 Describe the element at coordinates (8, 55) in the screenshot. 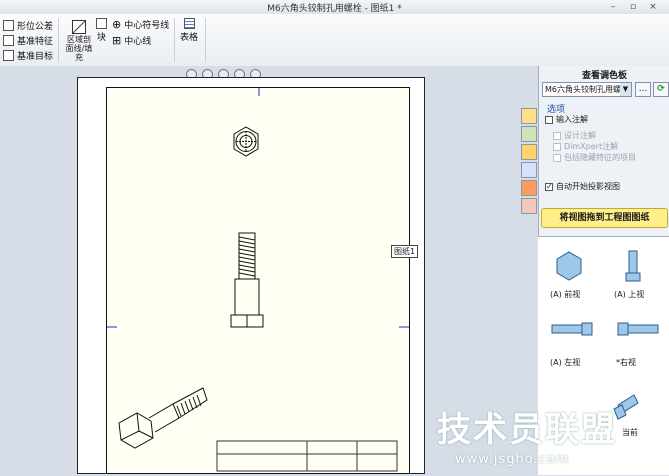

I see `datum-target-icon` at that location.